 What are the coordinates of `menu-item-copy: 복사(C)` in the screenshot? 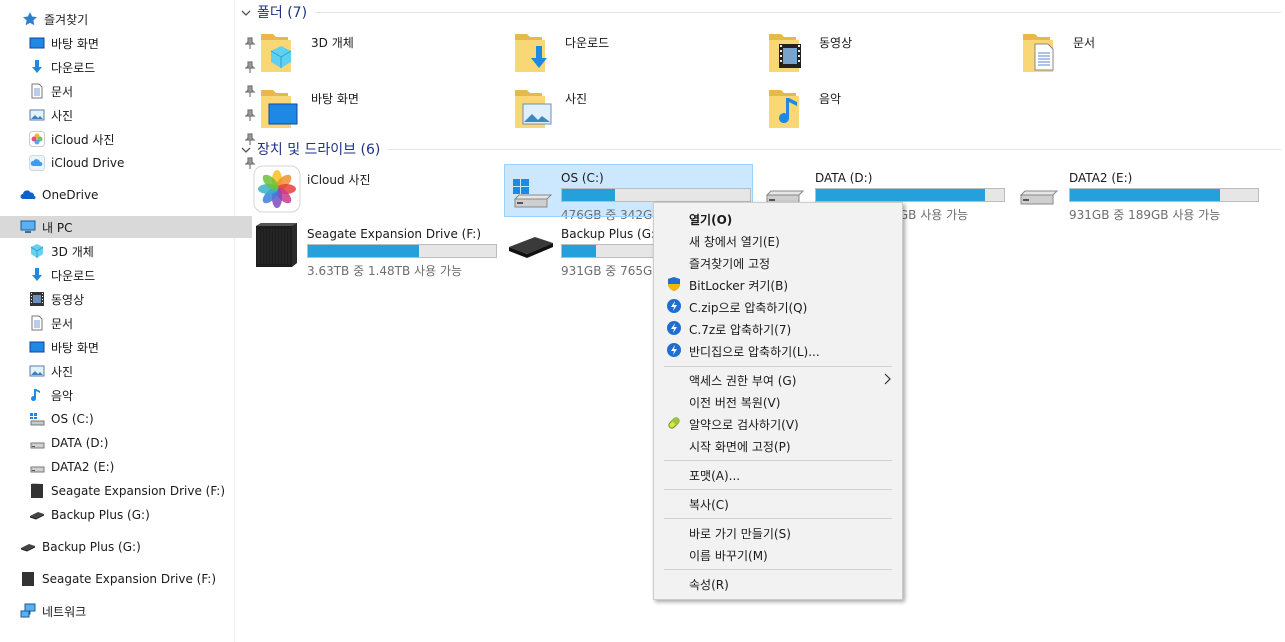 It's located at (778, 503).